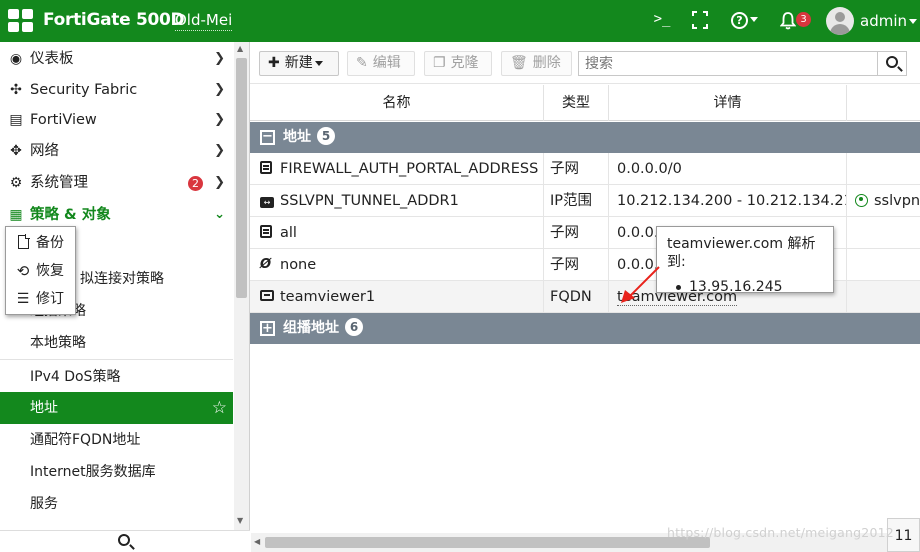 This screenshot has height=552, width=920. I want to click on group-row-addresses: − 地址 5, so click(585, 137).